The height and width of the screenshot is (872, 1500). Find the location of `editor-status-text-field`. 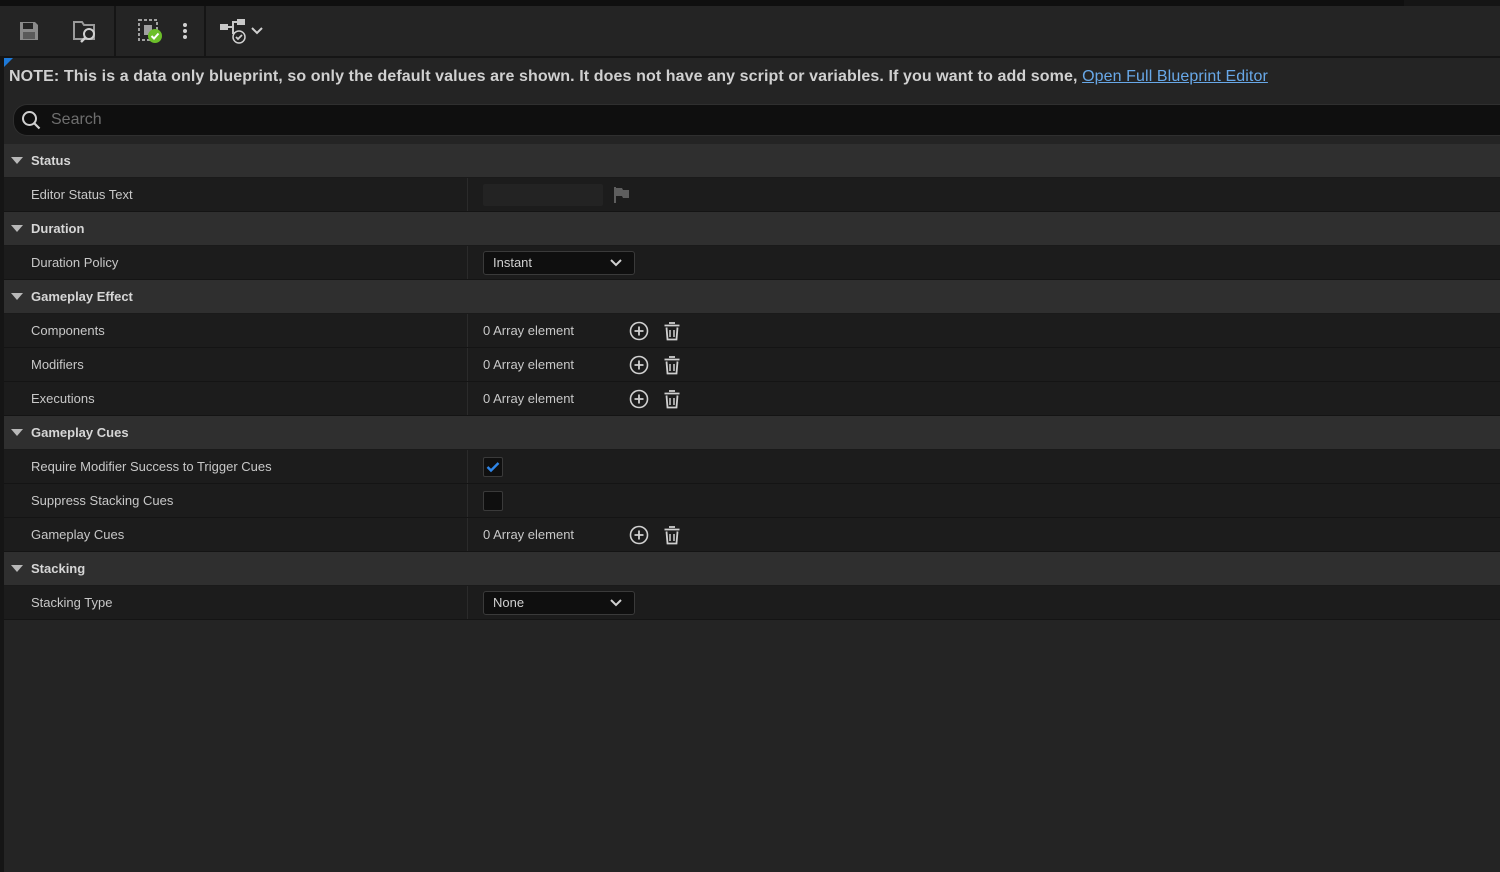

editor-status-text-field is located at coordinates (543, 194).